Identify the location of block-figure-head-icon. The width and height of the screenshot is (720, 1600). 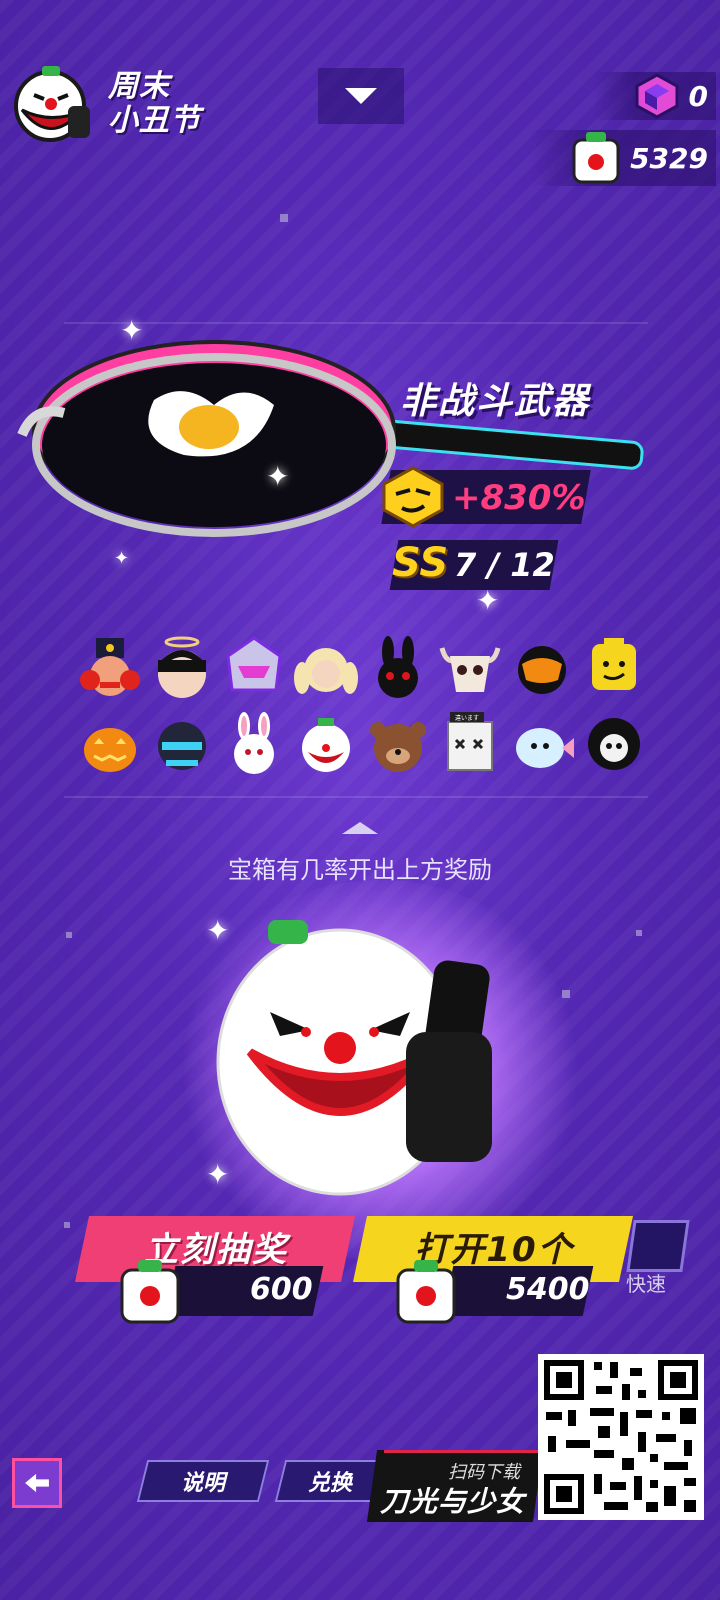
(614, 668).